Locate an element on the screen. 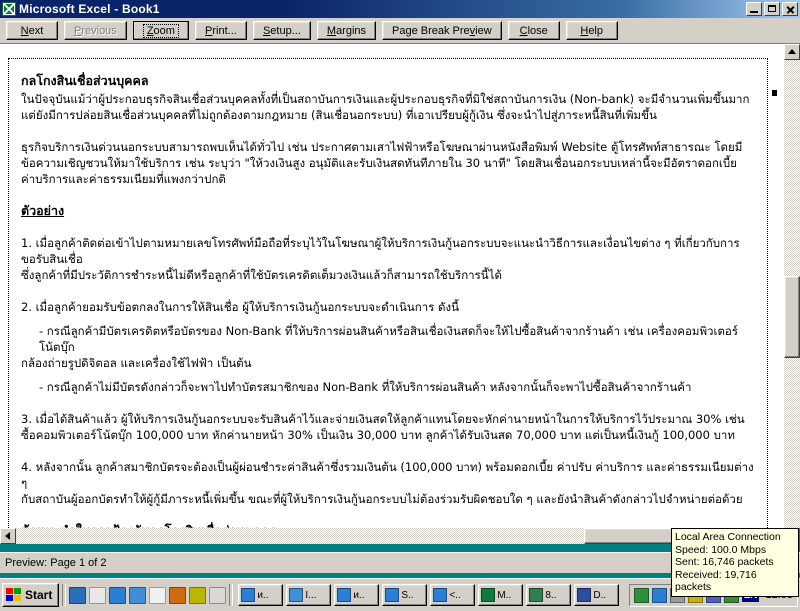 The width and height of the screenshot is (800, 611). triangle-up-icon is located at coordinates (792, 51).